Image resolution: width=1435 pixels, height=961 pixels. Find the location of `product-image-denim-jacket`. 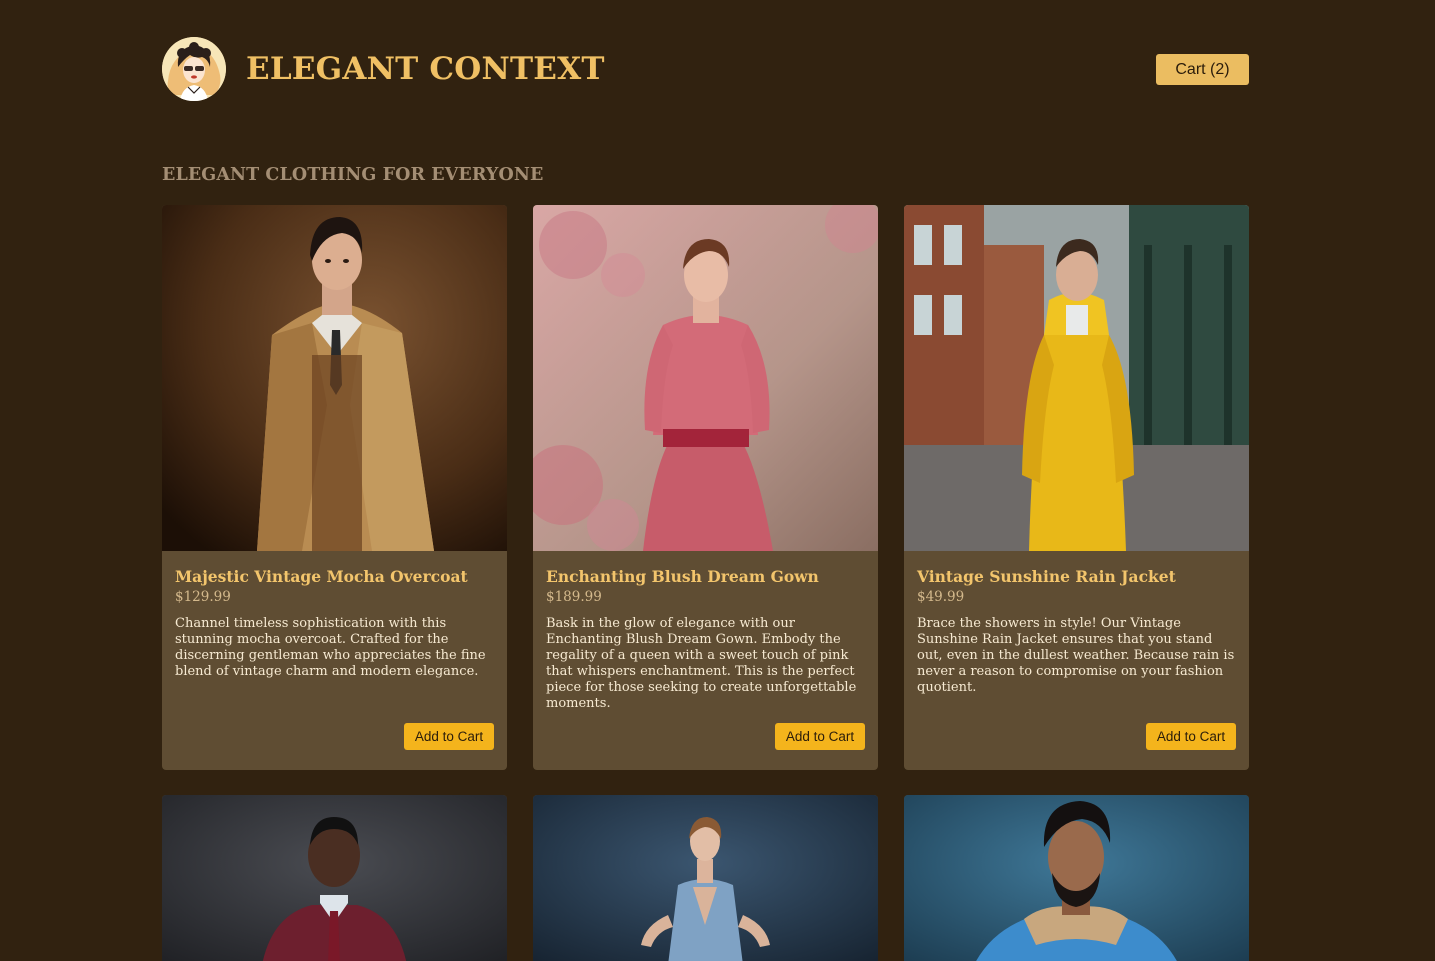

product-image-denim-jacket is located at coordinates (1076, 878).